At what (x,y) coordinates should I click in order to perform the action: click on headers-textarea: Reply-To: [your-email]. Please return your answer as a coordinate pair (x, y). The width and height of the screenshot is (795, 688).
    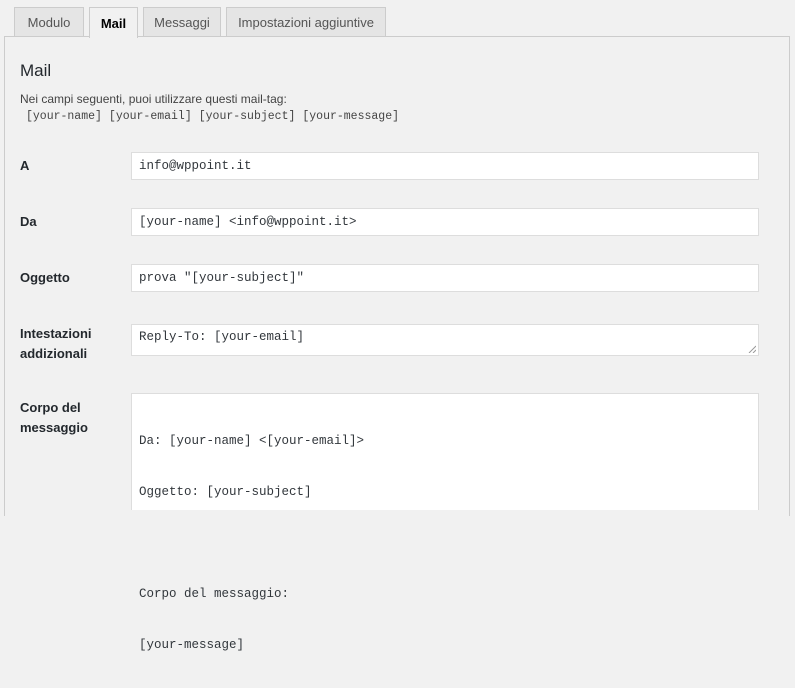
    Looking at the image, I should click on (445, 340).